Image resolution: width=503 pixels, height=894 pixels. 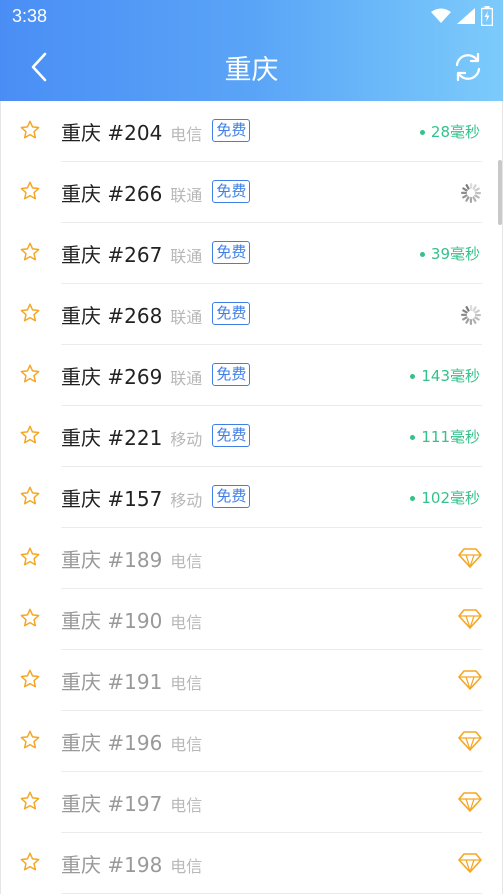 What do you see at coordinates (455, 132) in the screenshot?
I see `latency-text: 28毫秒` at bounding box center [455, 132].